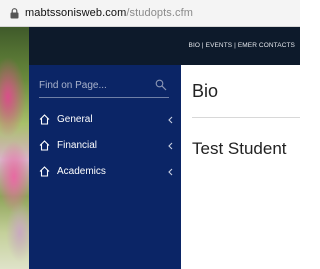  I want to click on sidebar-item-label: Academics, so click(81, 171).